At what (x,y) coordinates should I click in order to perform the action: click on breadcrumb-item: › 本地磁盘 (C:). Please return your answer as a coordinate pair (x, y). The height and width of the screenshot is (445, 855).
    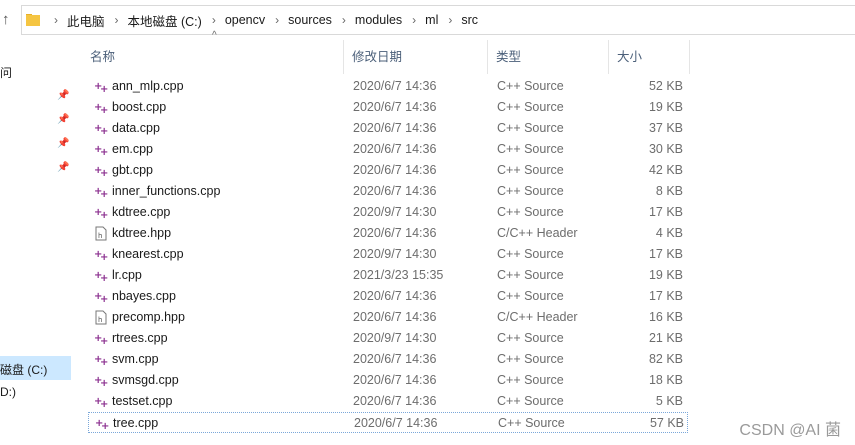
    Looking at the image, I should click on (153, 20).